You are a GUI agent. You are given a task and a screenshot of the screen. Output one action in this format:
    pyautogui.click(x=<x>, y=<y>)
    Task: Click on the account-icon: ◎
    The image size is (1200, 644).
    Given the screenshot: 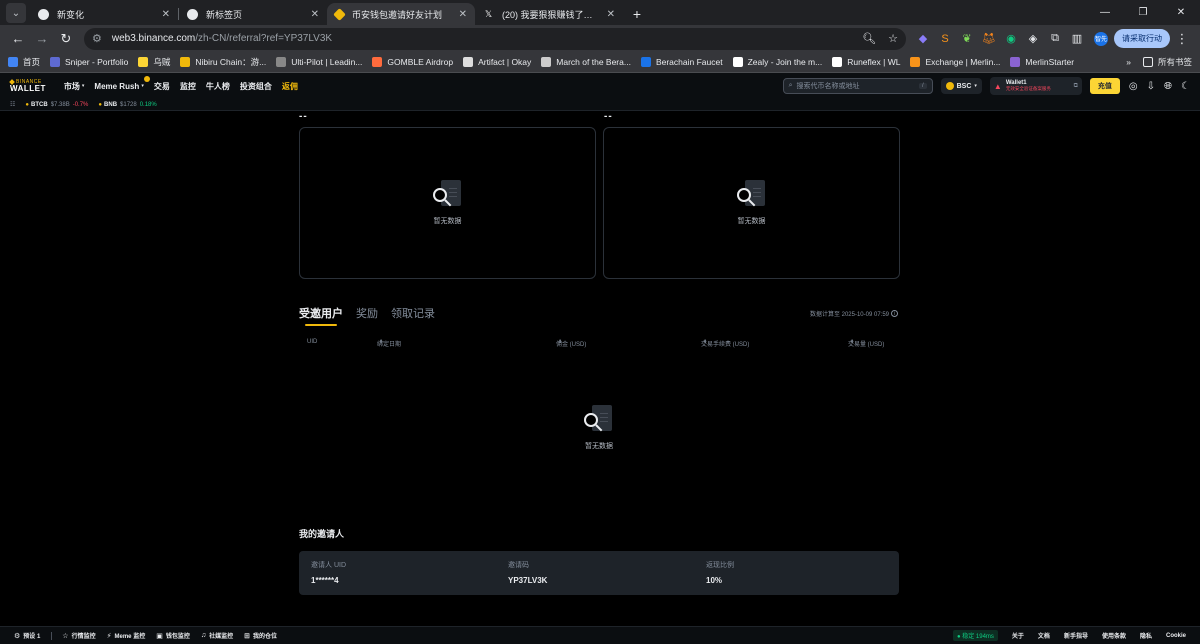 What is the action you would take?
    pyautogui.click(x=1133, y=86)
    